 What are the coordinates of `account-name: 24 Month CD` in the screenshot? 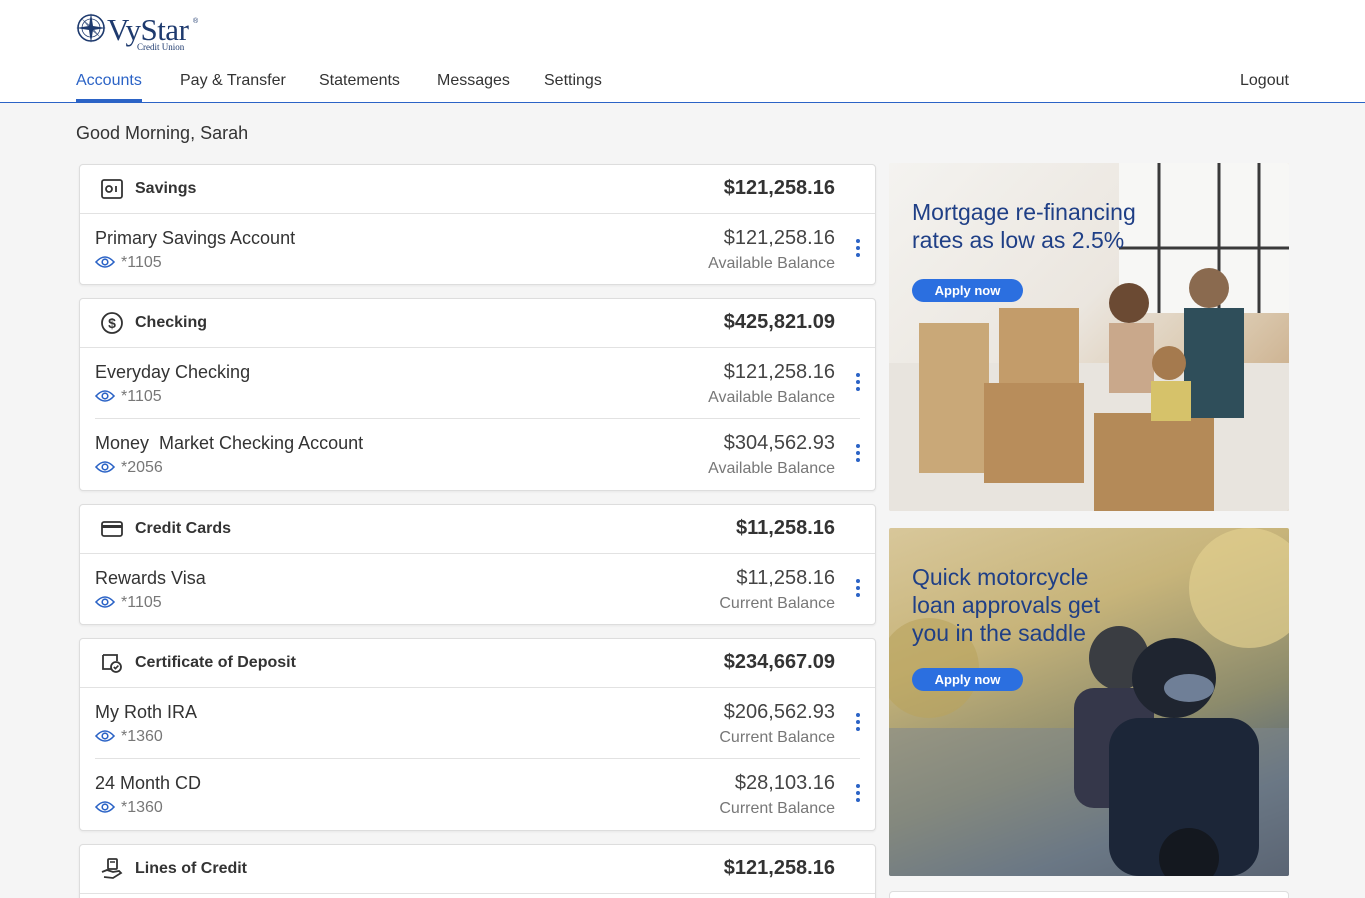 It's located at (148, 783).